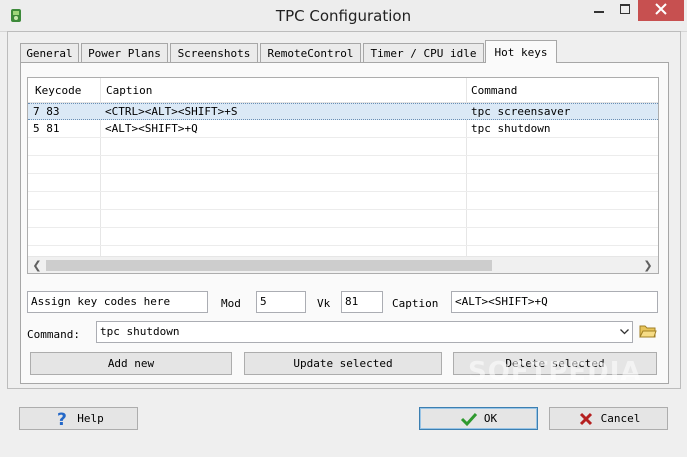  Describe the element at coordinates (46, 111) in the screenshot. I see `cell-keycode: 7 83` at that location.